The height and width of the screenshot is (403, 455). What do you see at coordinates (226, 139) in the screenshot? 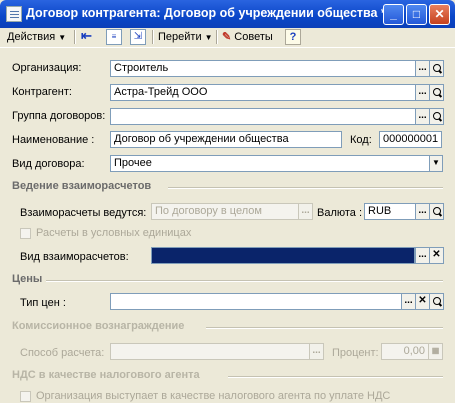
I see `name-field: Договор об учреждении общества` at bounding box center [226, 139].